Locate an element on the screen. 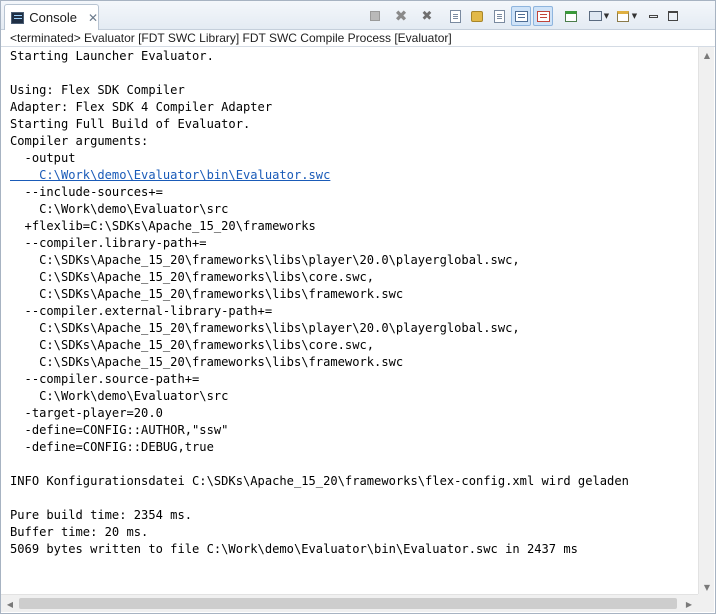 This screenshot has width=716, height=614. remove-all-icon: ✖ is located at coordinates (427, 16).